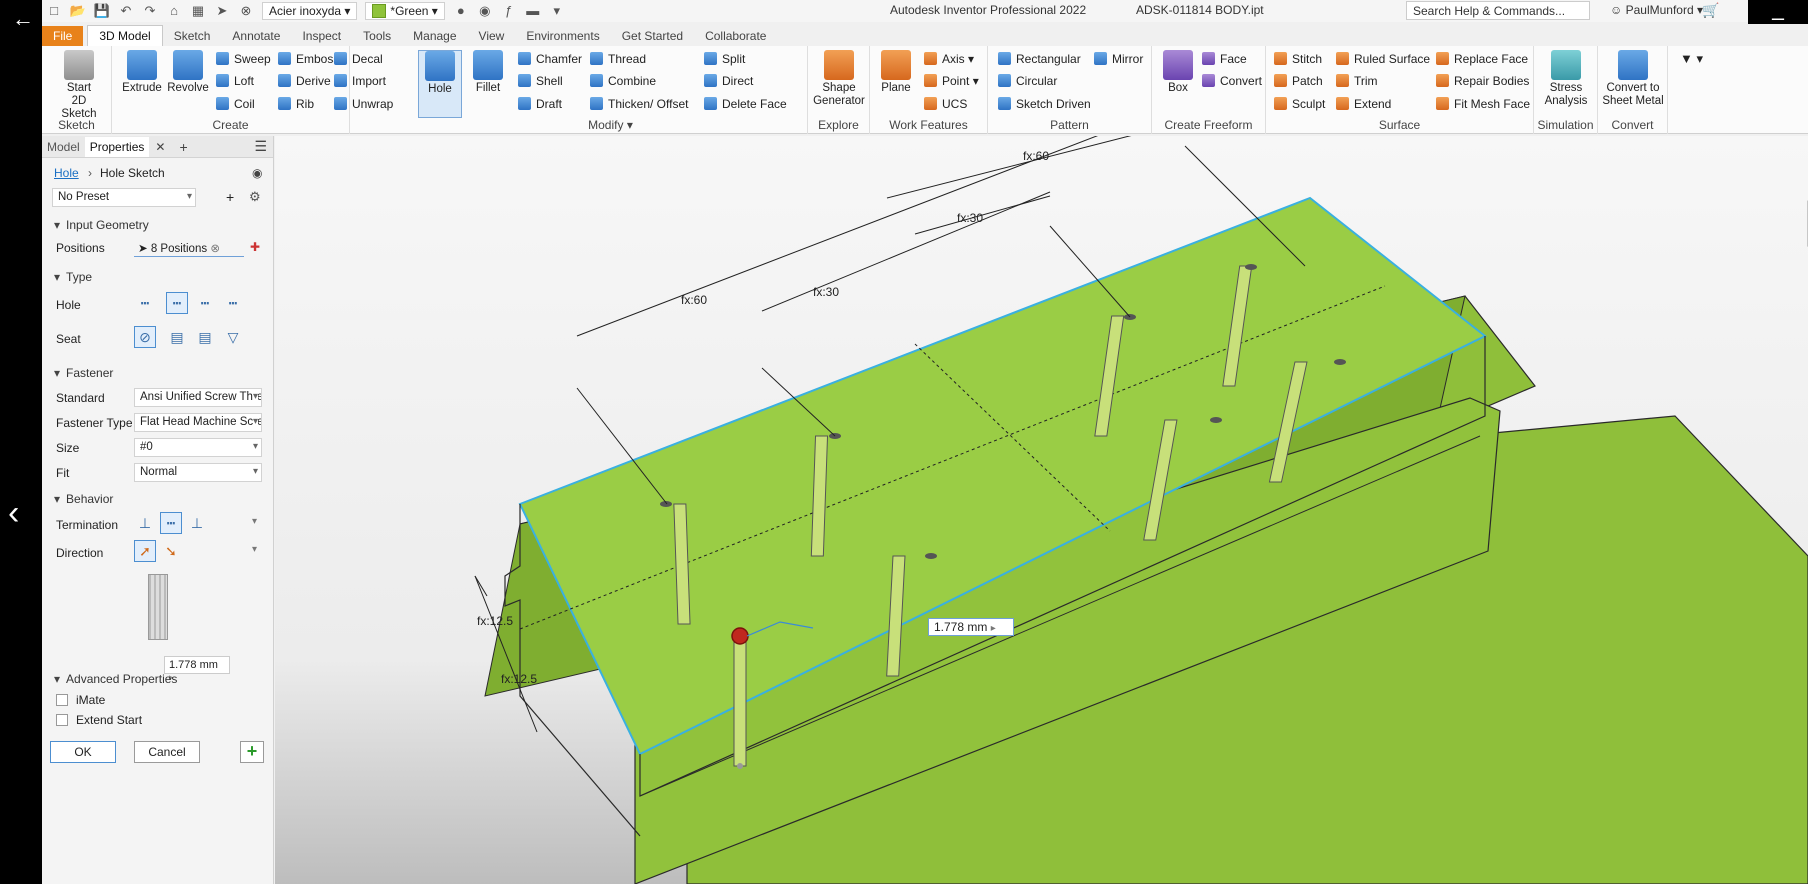 This screenshot has width=1808, height=884. I want to click on unwrap-button: Unwrap, so click(363, 104).